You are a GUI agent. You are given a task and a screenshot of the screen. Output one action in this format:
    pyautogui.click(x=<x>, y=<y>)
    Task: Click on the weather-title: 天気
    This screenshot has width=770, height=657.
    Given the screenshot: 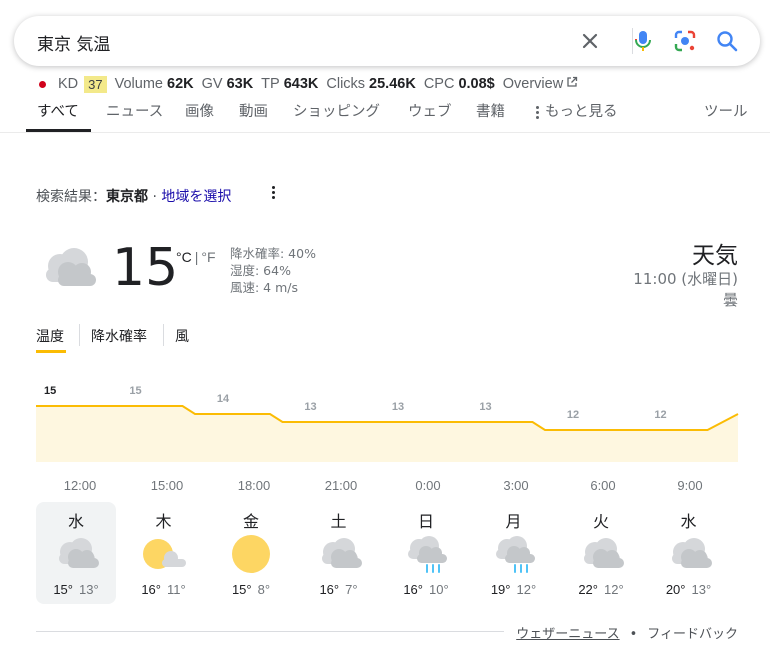 What is the action you would take?
    pyautogui.click(x=715, y=256)
    